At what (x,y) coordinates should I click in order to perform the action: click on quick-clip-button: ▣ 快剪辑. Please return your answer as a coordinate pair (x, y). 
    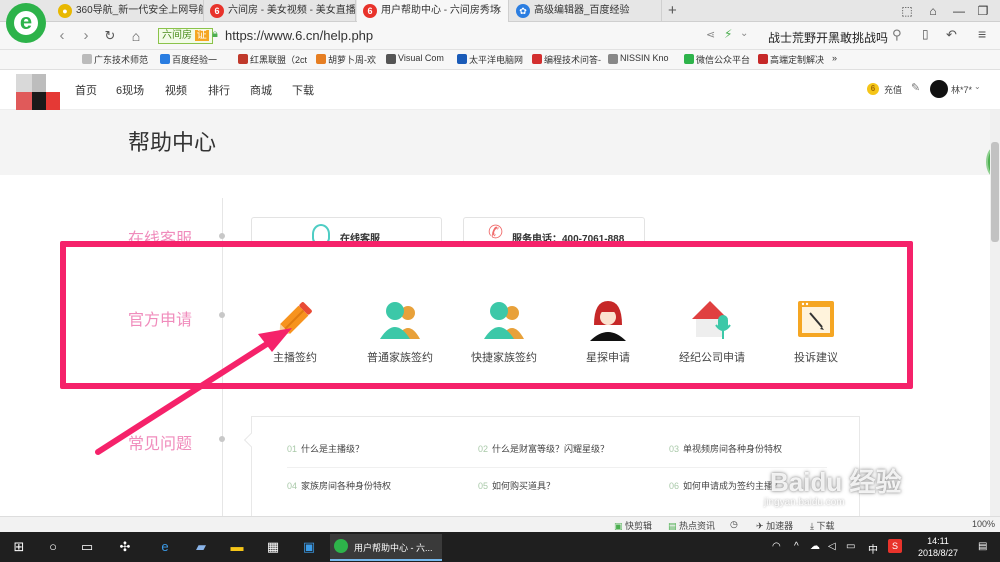
    Looking at the image, I should click on (633, 525).